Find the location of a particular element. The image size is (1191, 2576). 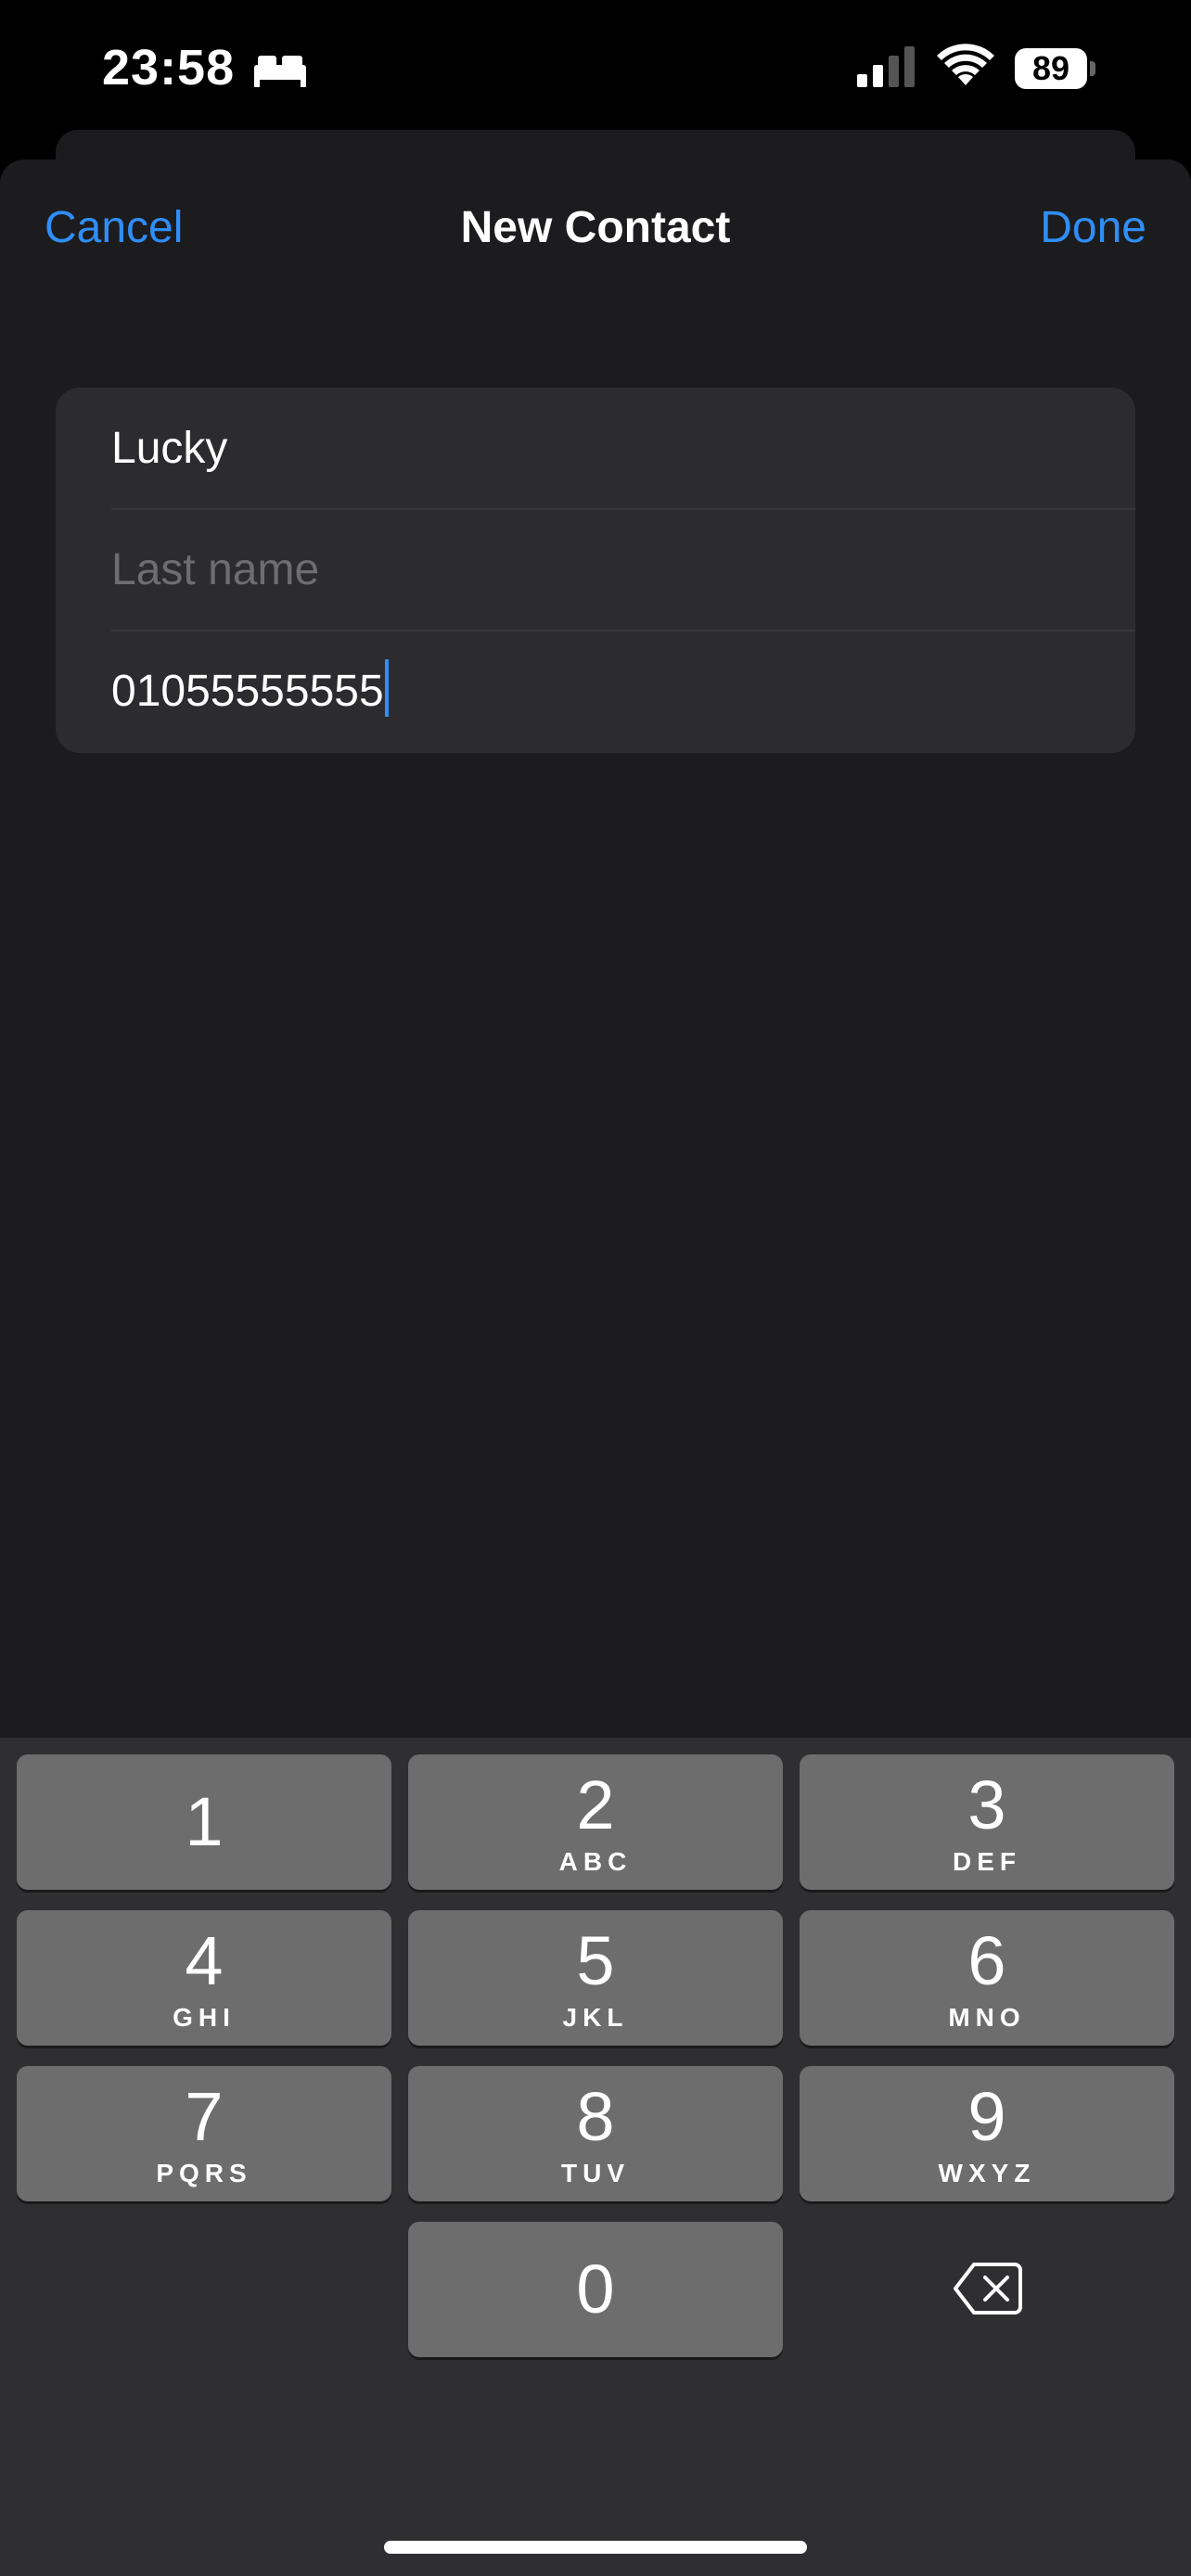

delete-icon is located at coordinates (988, 2289).